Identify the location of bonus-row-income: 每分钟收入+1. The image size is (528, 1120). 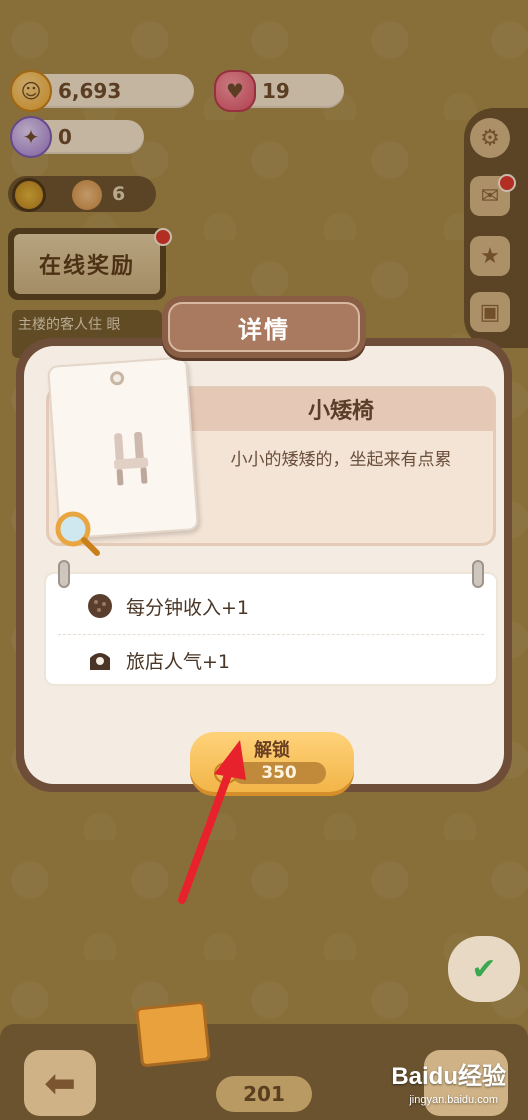
(167, 606).